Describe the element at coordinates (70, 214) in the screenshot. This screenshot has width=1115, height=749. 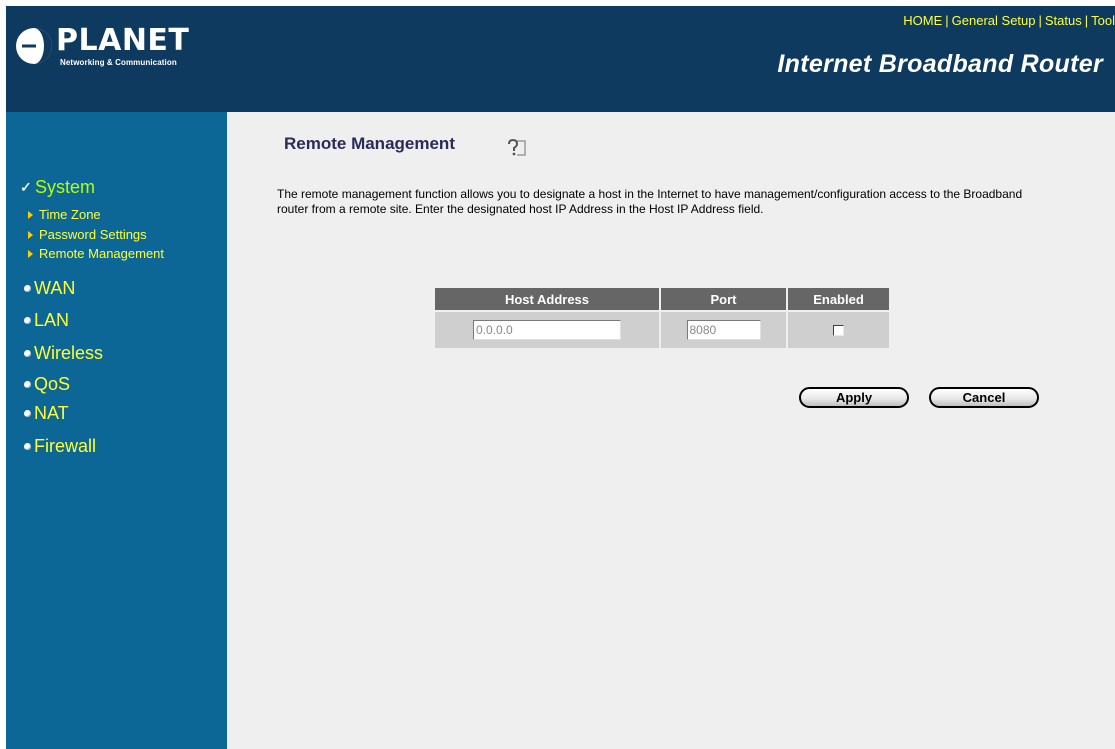
I see `sidebar-subitem-label: Time Zone` at that location.